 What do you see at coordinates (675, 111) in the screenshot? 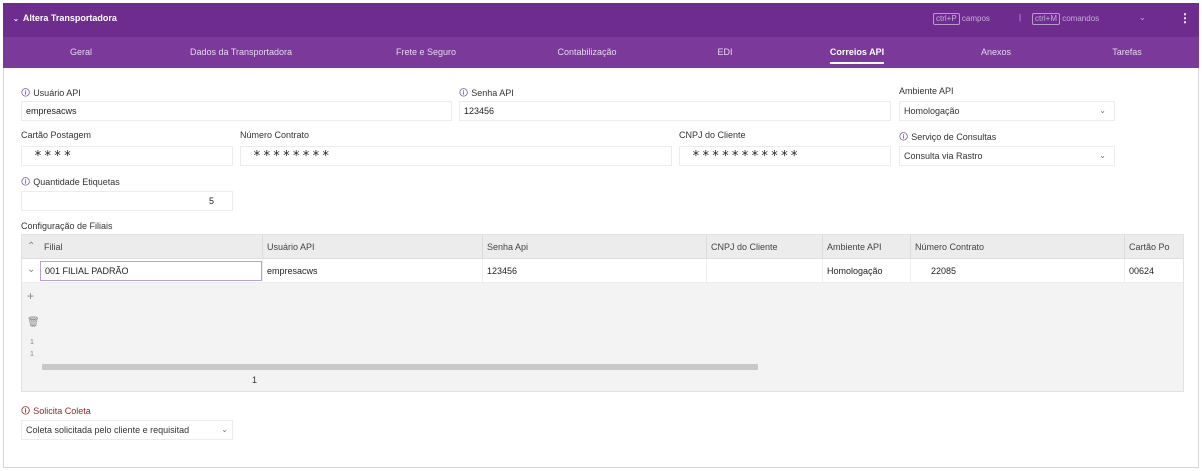
I see `senha-api-input` at bounding box center [675, 111].